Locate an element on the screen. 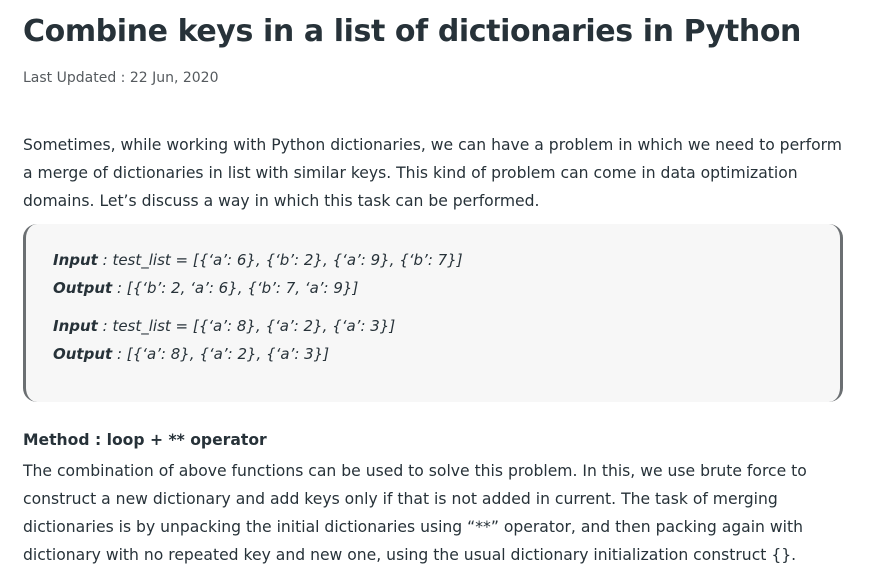 This screenshot has width=895, height=579. output-value: : [{‘b’: 2, ‘a’: 6}, {‘b’: 7, ‘a’: 9}] is located at coordinates (235, 288).